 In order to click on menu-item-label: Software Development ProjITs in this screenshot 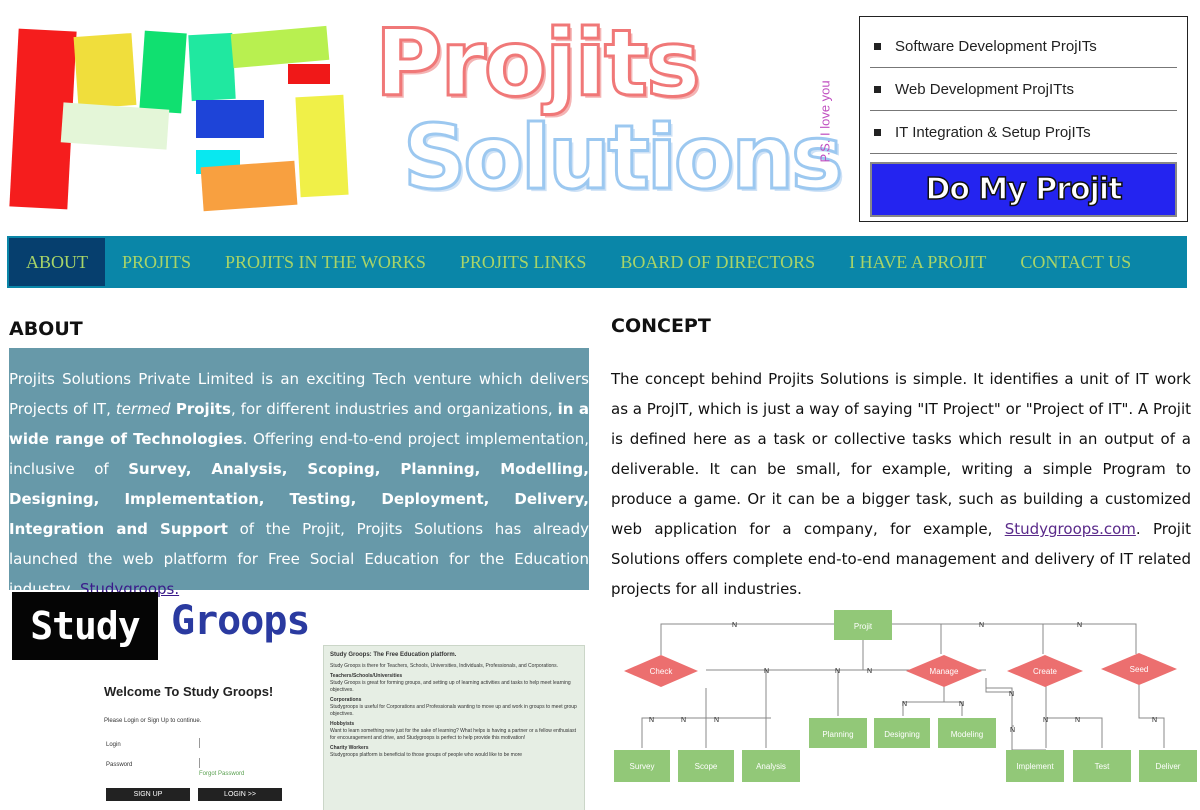, I will do `click(996, 46)`.